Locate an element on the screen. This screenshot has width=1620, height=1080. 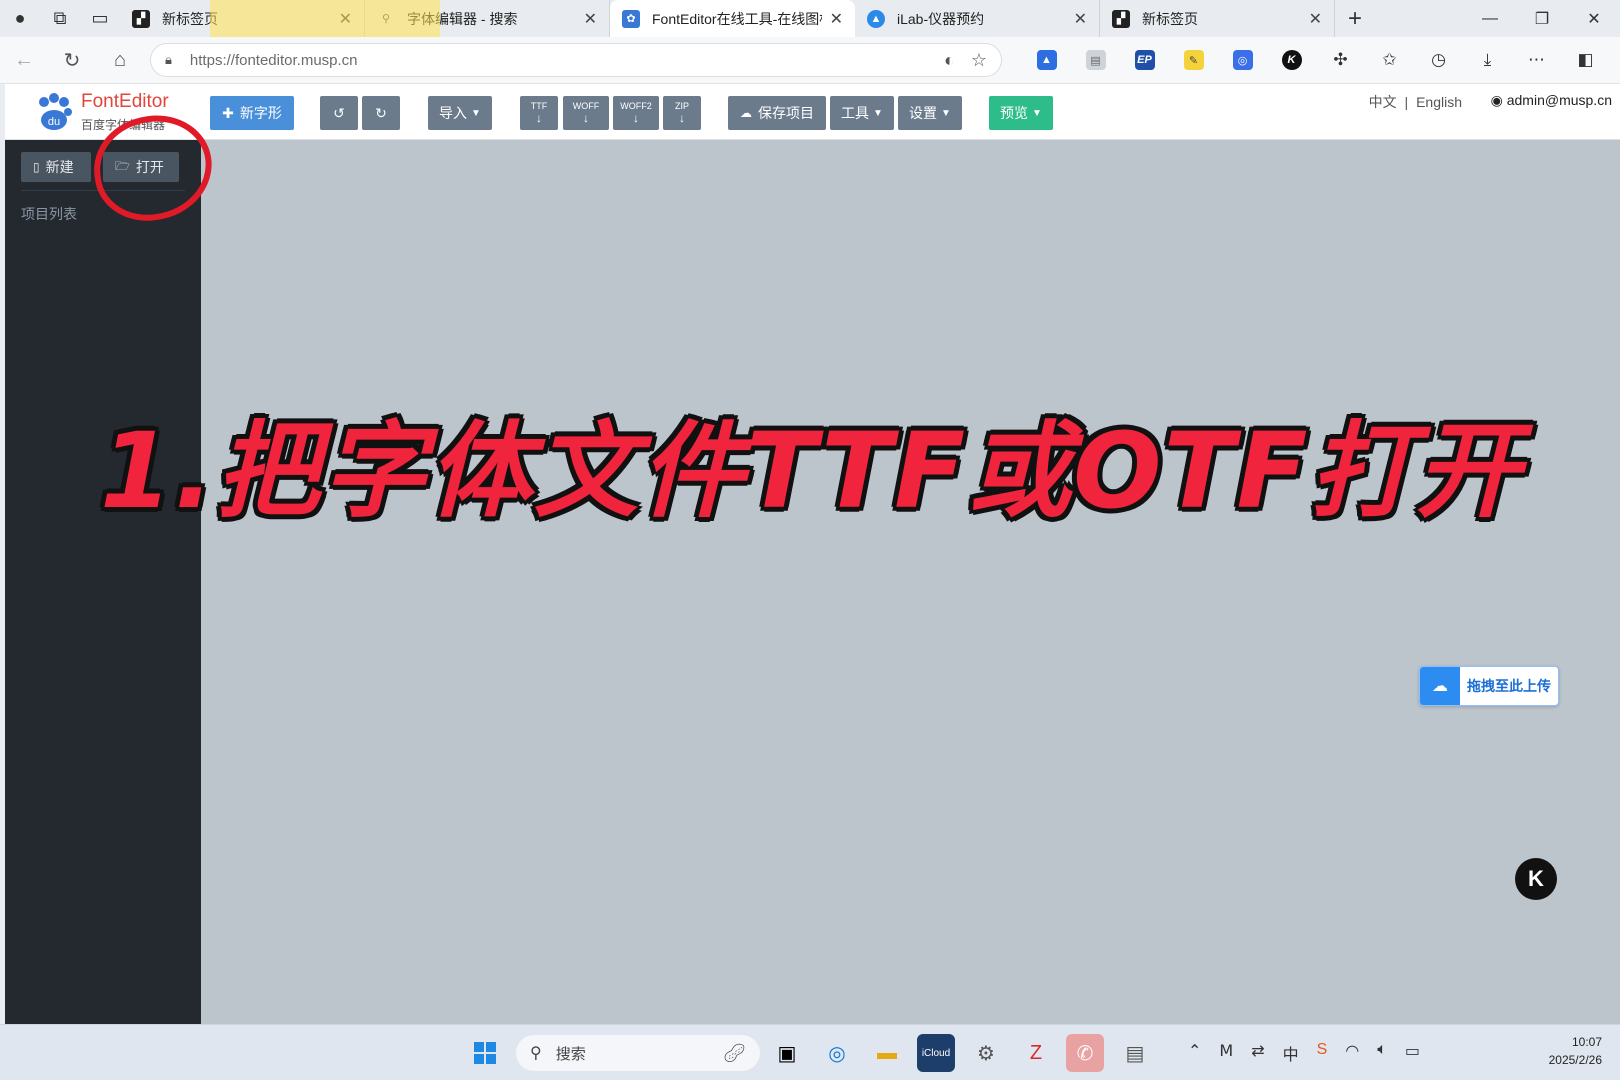
tray-chevron-up-icon: ⌃ is located at coordinates (1194, 1053).